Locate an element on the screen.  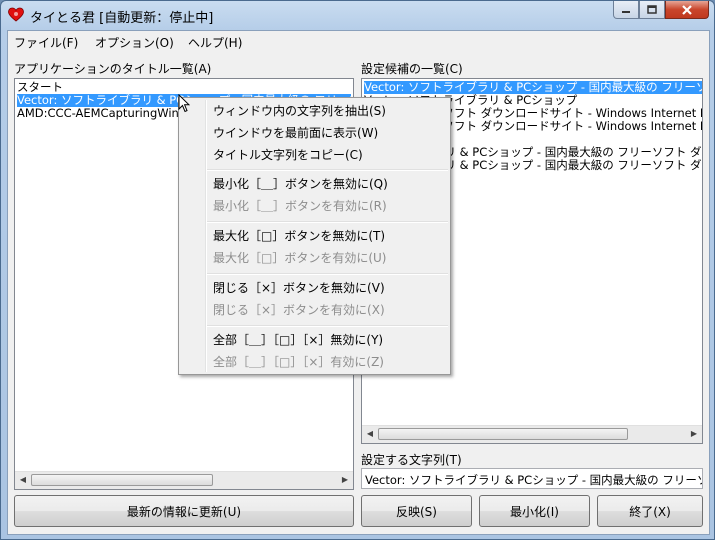
menu-item-enable-all: 全部［＿］［□］［×］有効に(Z) is located at coordinates (298, 362).